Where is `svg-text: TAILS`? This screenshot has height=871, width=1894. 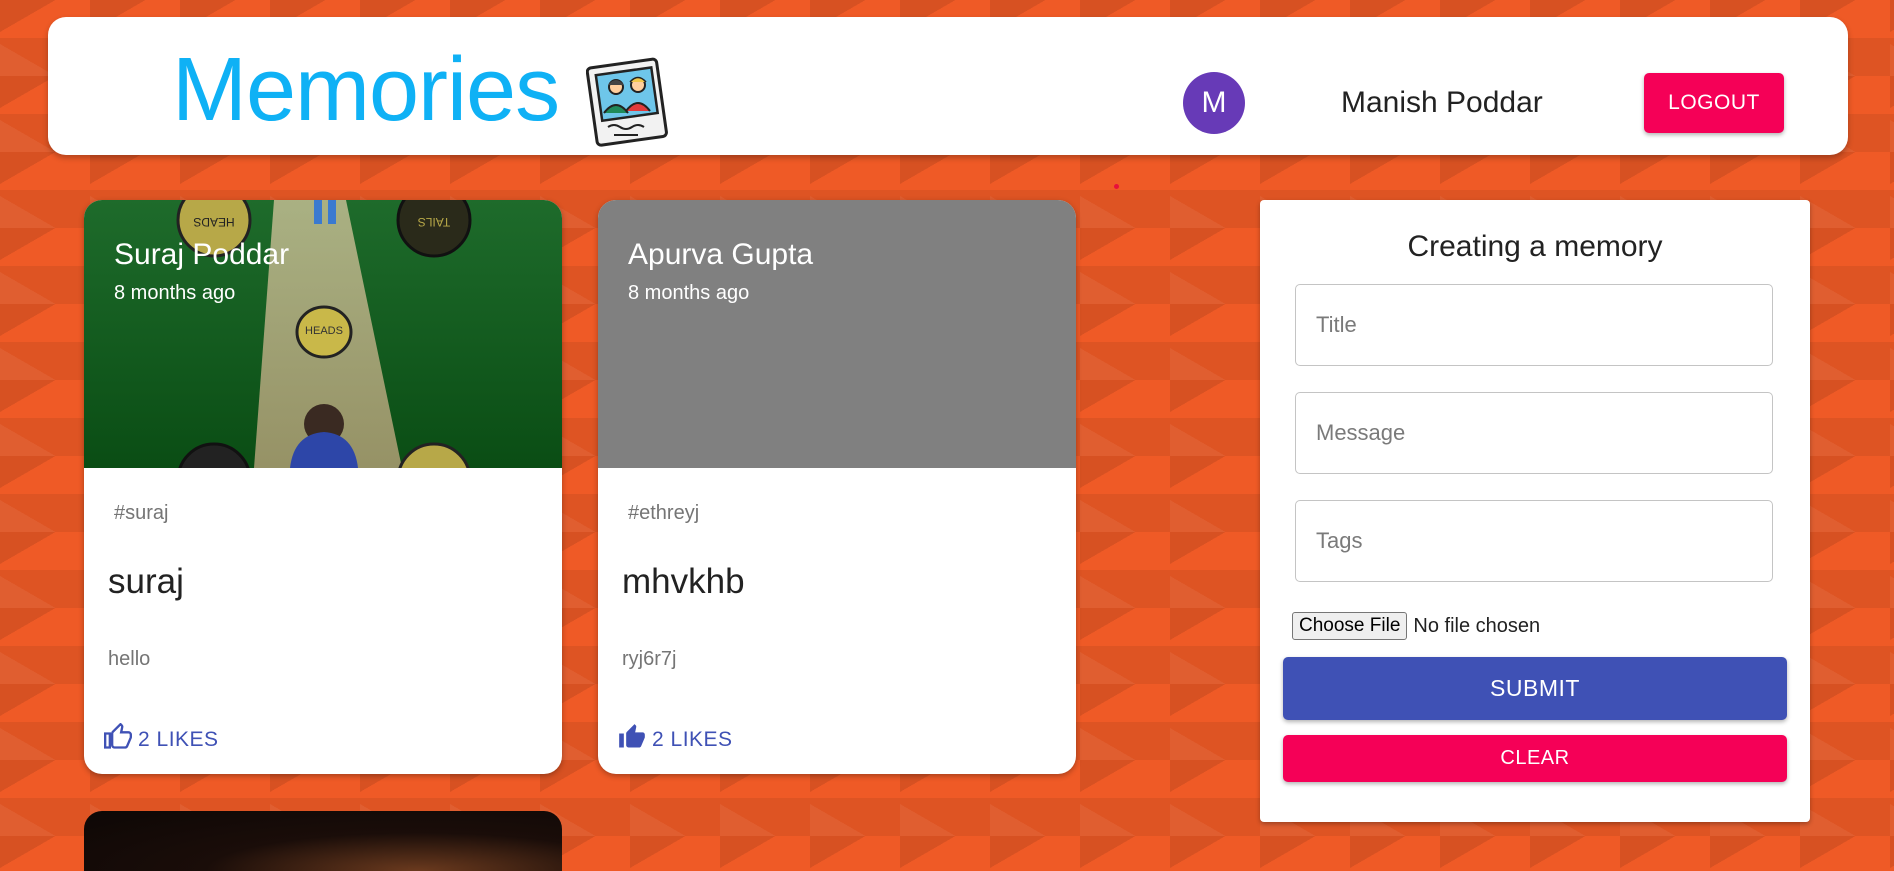
svg-text: TAILS is located at coordinates (434, 222).